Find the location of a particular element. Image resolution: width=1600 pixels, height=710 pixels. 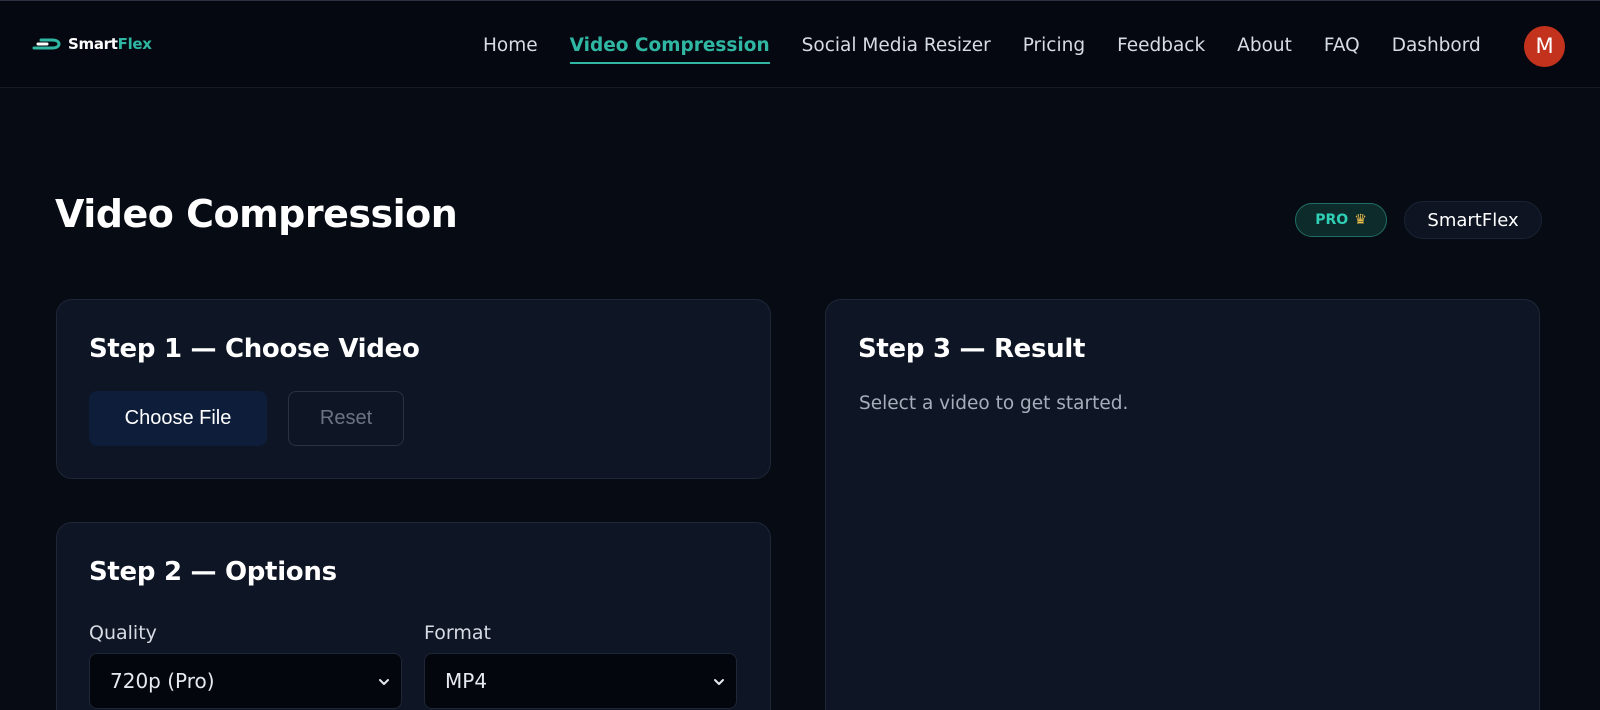

format-select-value: MP4 is located at coordinates (466, 681).